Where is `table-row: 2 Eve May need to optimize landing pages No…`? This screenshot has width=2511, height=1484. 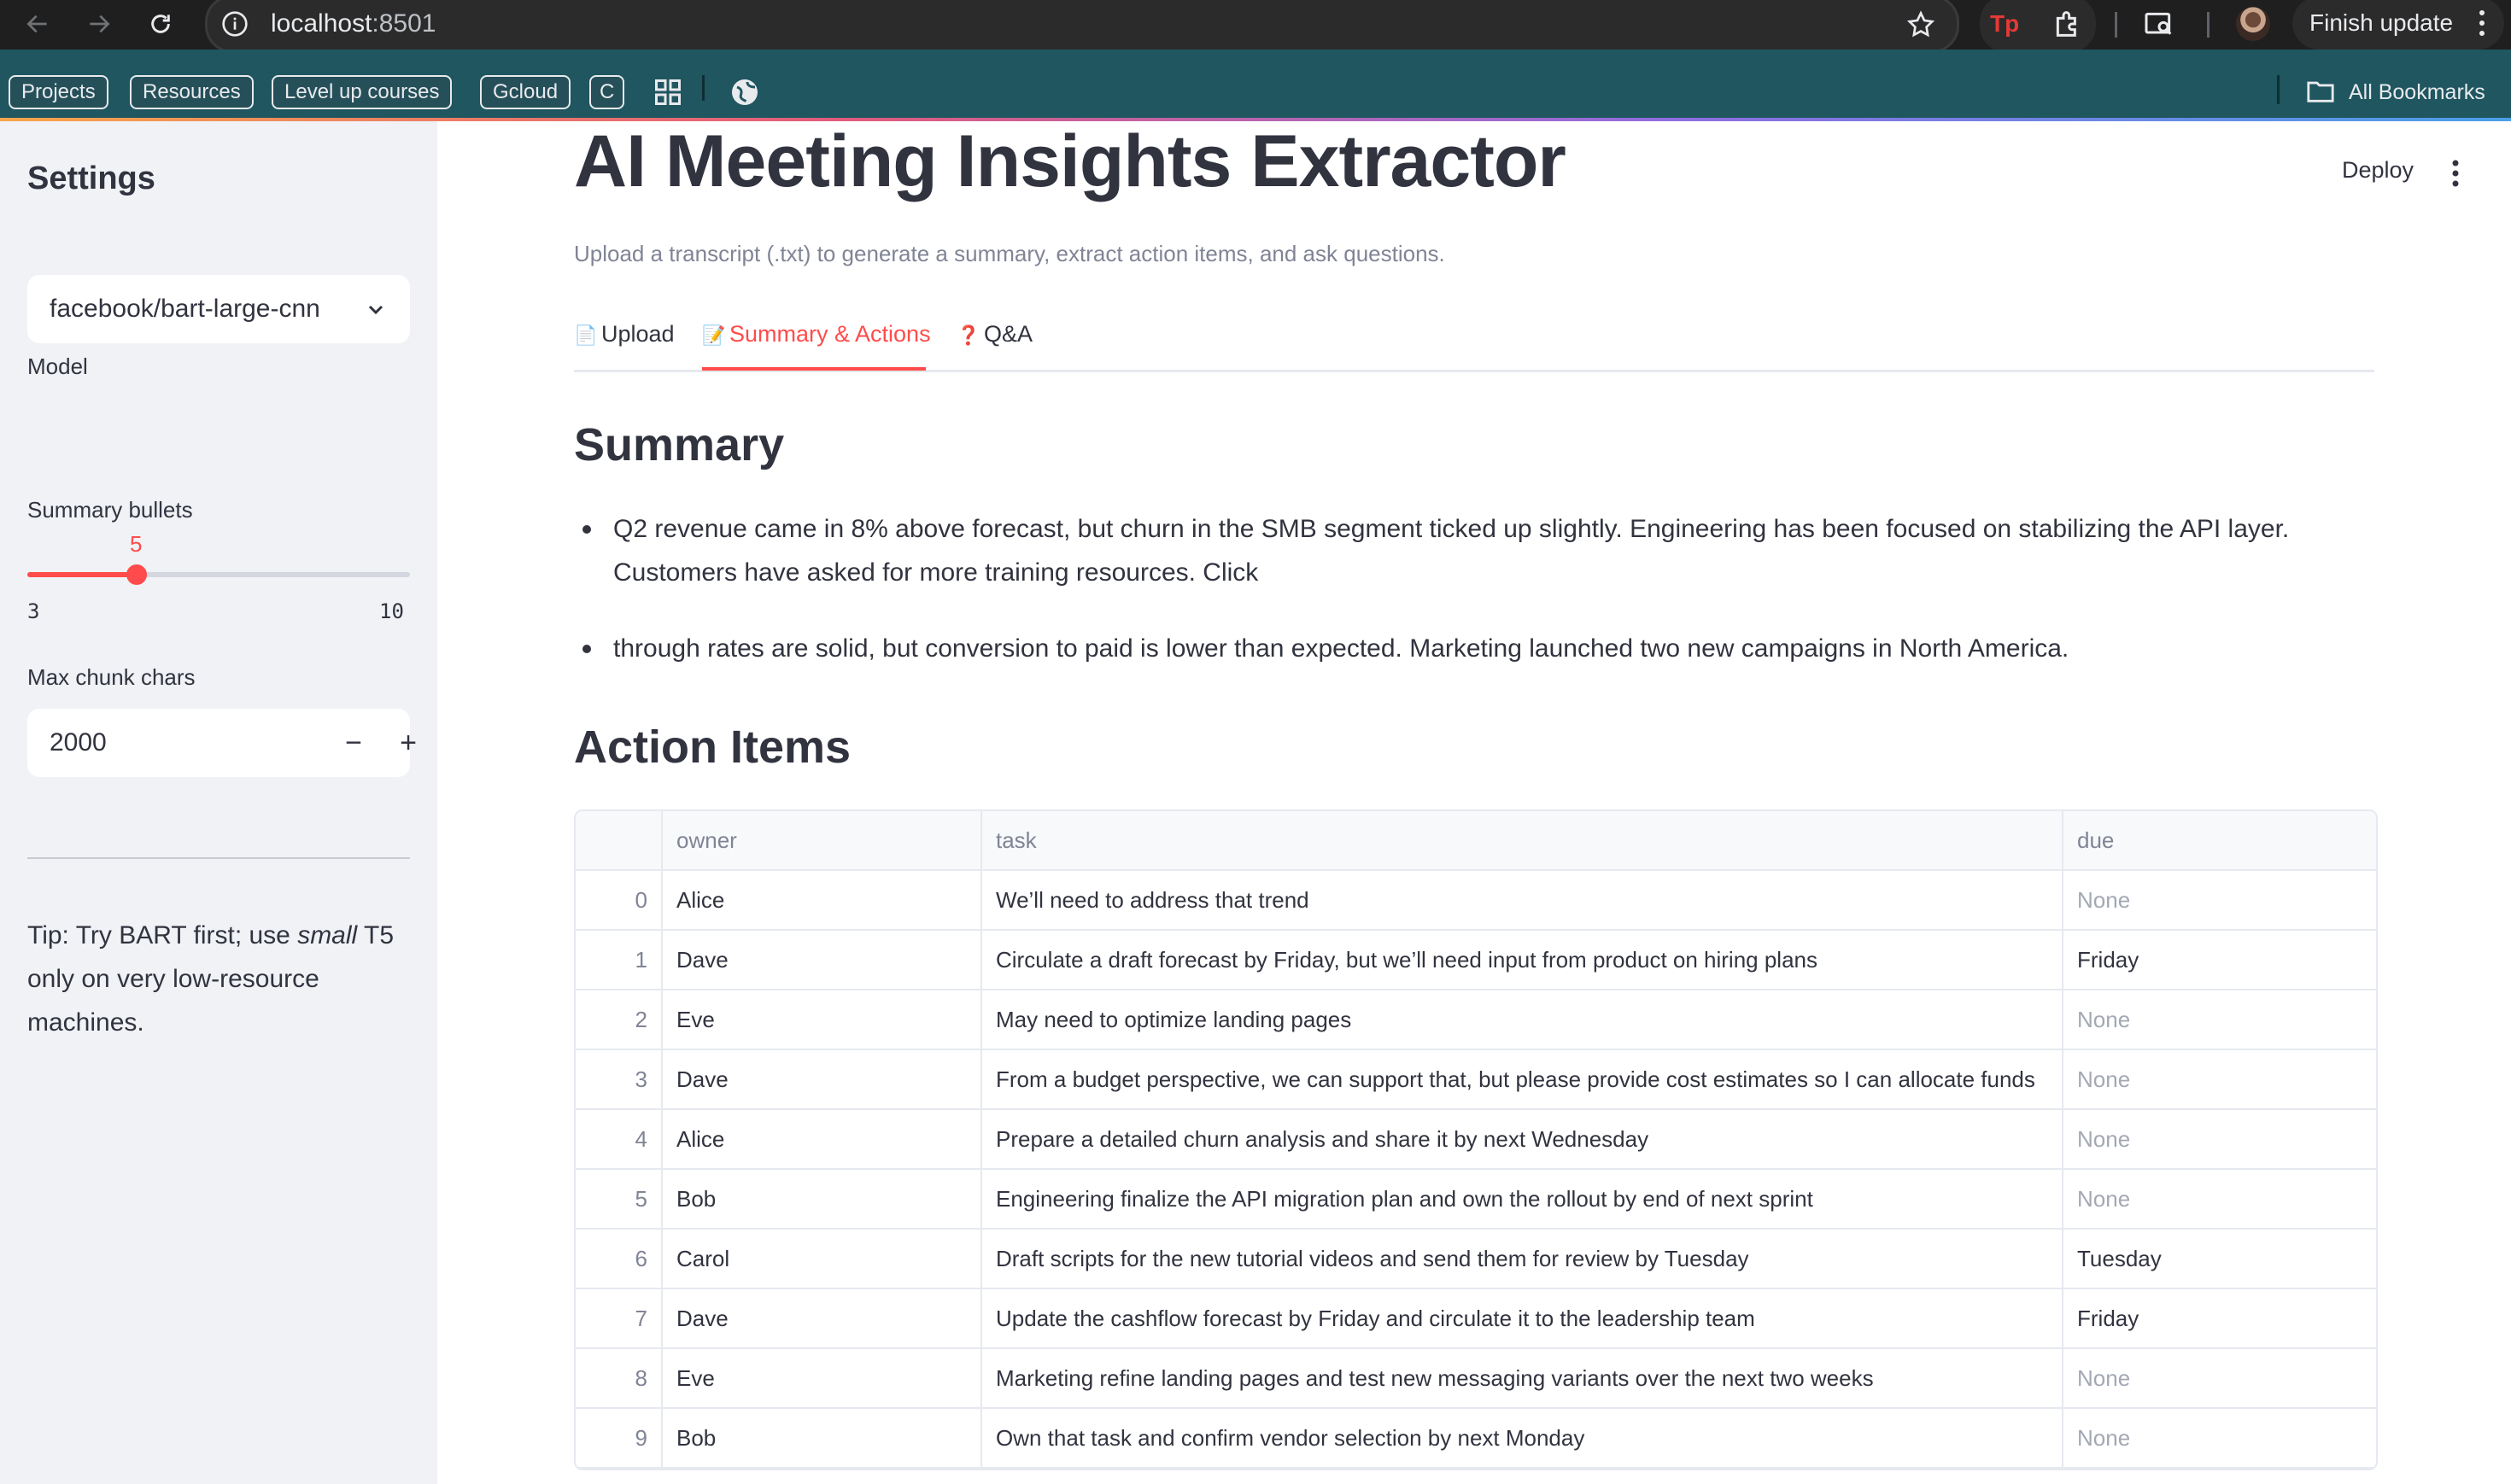 table-row: 2 Eve May need to optimize landing pages No… is located at coordinates (1476, 1020).